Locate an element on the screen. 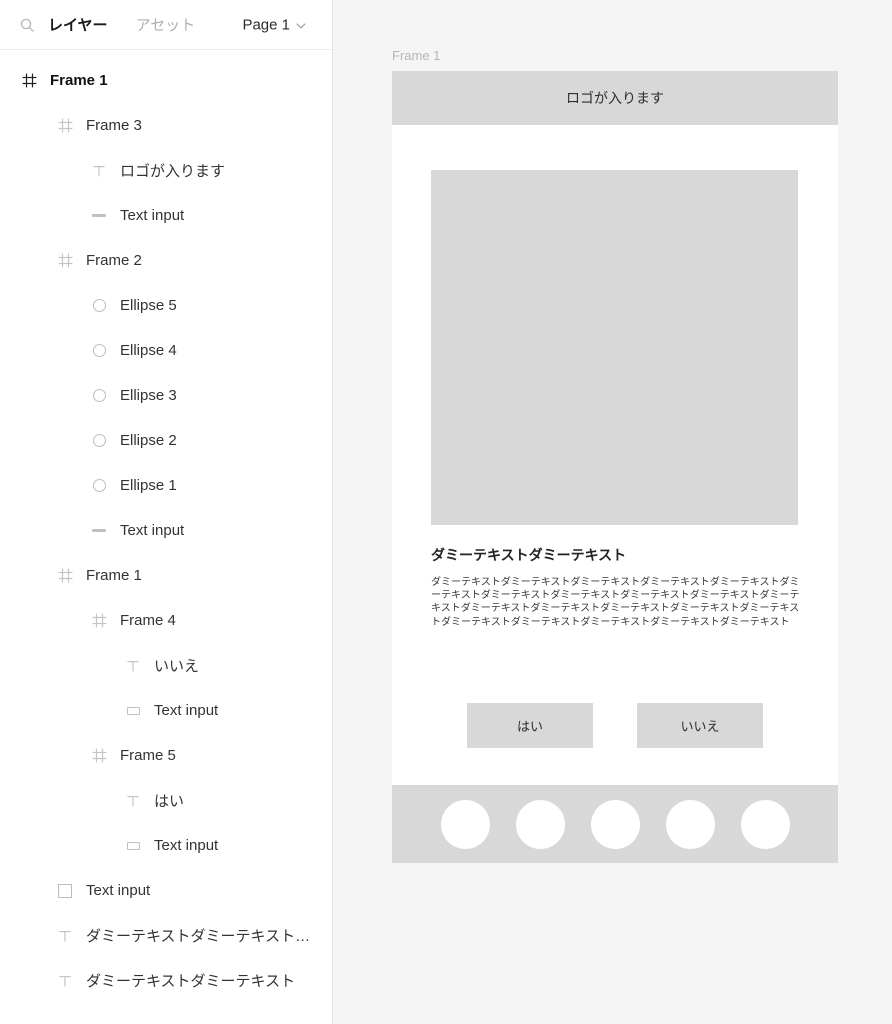 This screenshot has width=892, height=1024. layer-label: はい is located at coordinates (169, 801).